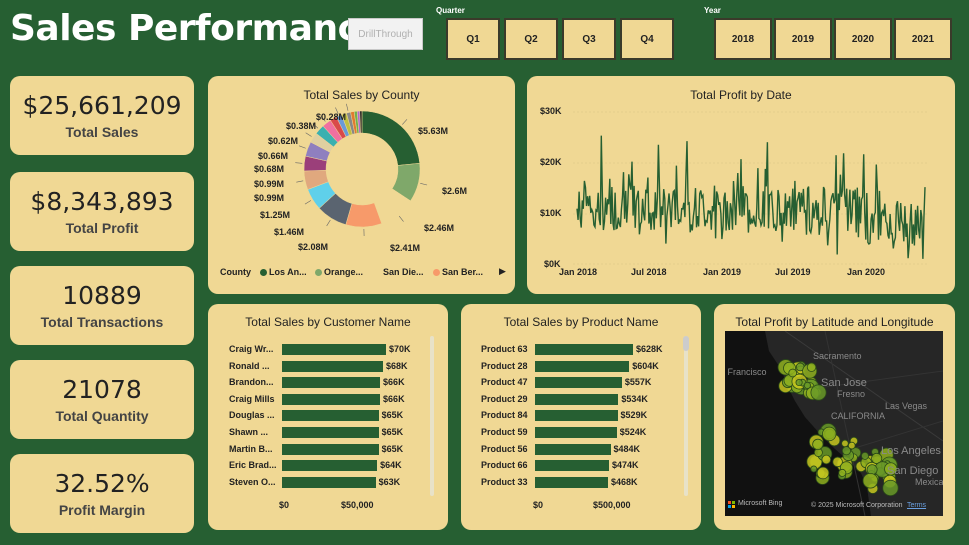 The image size is (969, 545). I want to click on x-tick: Jan 2018, so click(578, 272).